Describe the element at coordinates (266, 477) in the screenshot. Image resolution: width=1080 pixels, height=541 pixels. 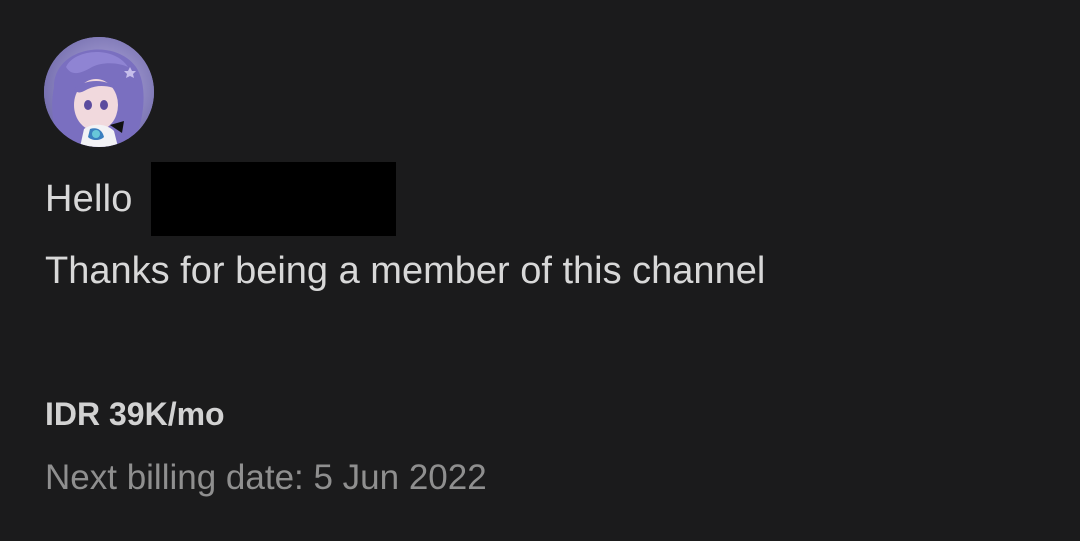
I see `next-billing-date: Next billing date: 5 Jun 2022` at that location.